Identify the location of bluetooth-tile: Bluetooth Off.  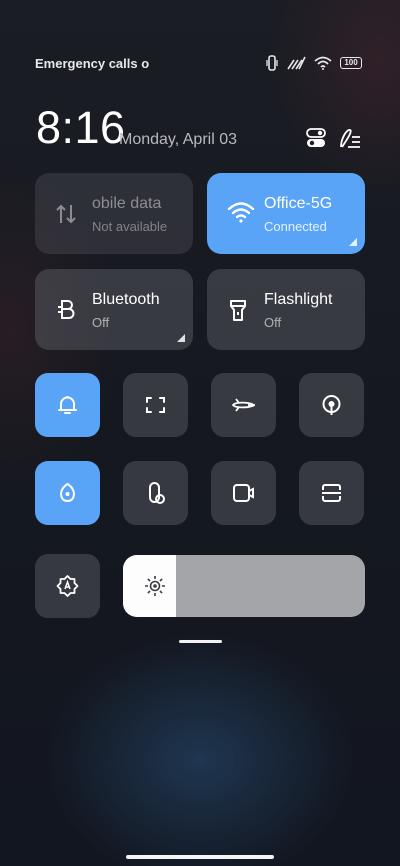
(114, 309).